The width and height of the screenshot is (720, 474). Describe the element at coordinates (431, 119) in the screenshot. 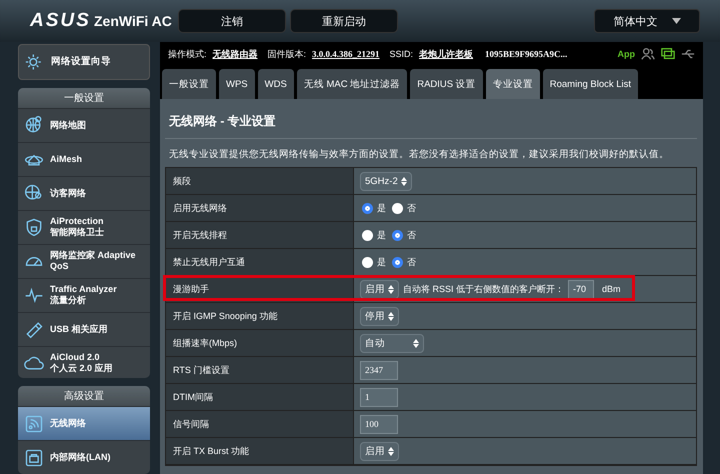

I see `panel-title: 无线网络 - 专业设置` at that location.